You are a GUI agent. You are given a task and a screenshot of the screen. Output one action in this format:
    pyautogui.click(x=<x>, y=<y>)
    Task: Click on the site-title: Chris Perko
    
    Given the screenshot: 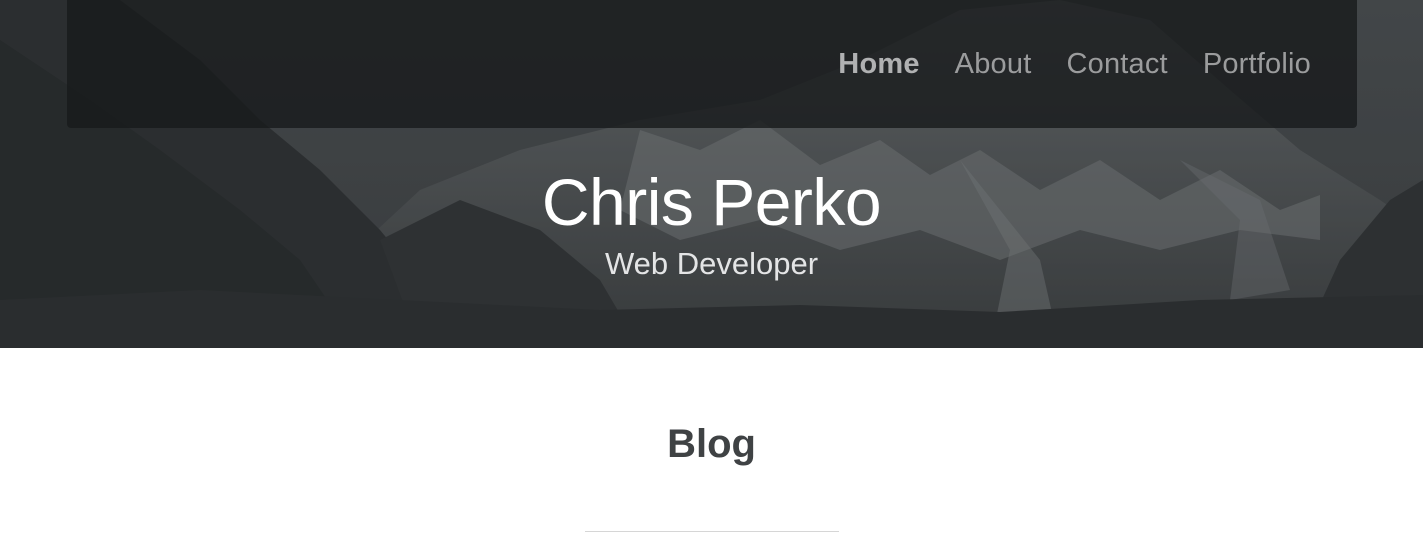 What is the action you would take?
    pyautogui.click(x=711, y=202)
    